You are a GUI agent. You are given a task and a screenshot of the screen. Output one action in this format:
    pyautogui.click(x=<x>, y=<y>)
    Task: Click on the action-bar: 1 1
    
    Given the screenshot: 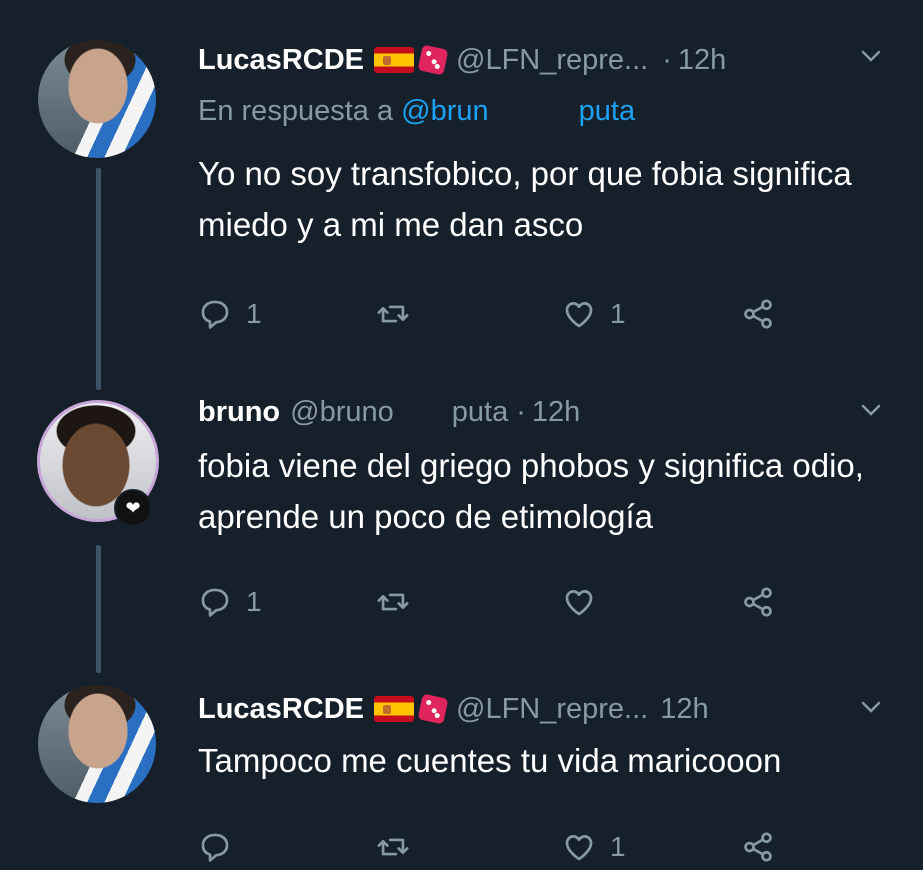 What is the action you would take?
    pyautogui.click(x=498, y=317)
    